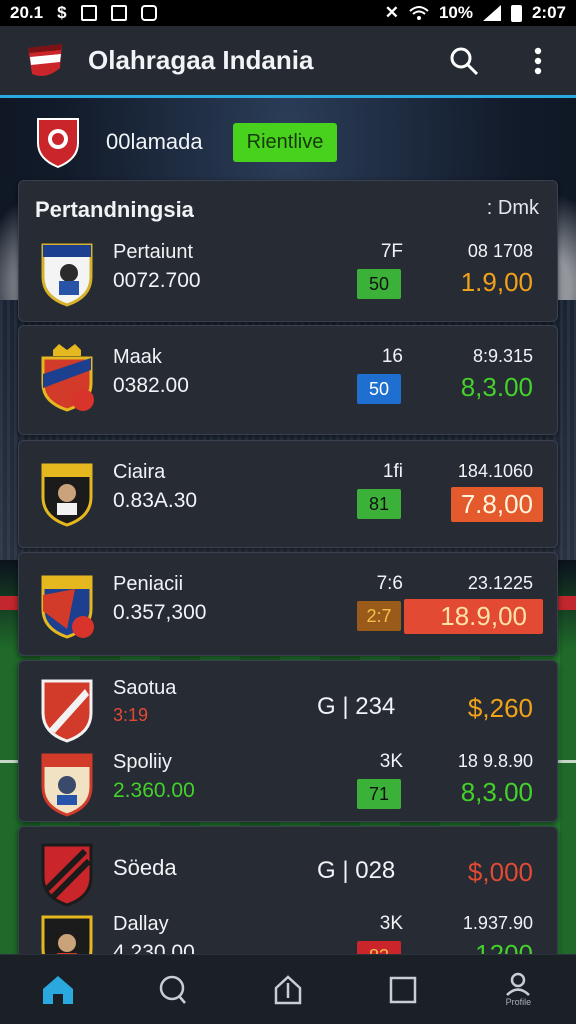 The width and height of the screenshot is (576, 1024). I want to click on signal-icon, so click(491, 13).